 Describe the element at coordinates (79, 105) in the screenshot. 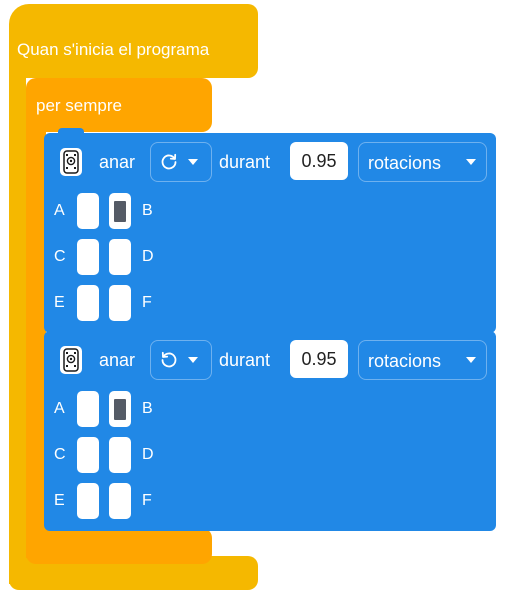

I see `forever-loop-label: per sempre` at that location.